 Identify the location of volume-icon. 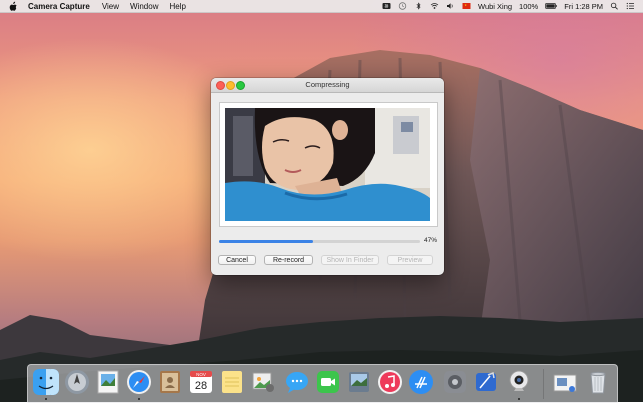
(450, 6).